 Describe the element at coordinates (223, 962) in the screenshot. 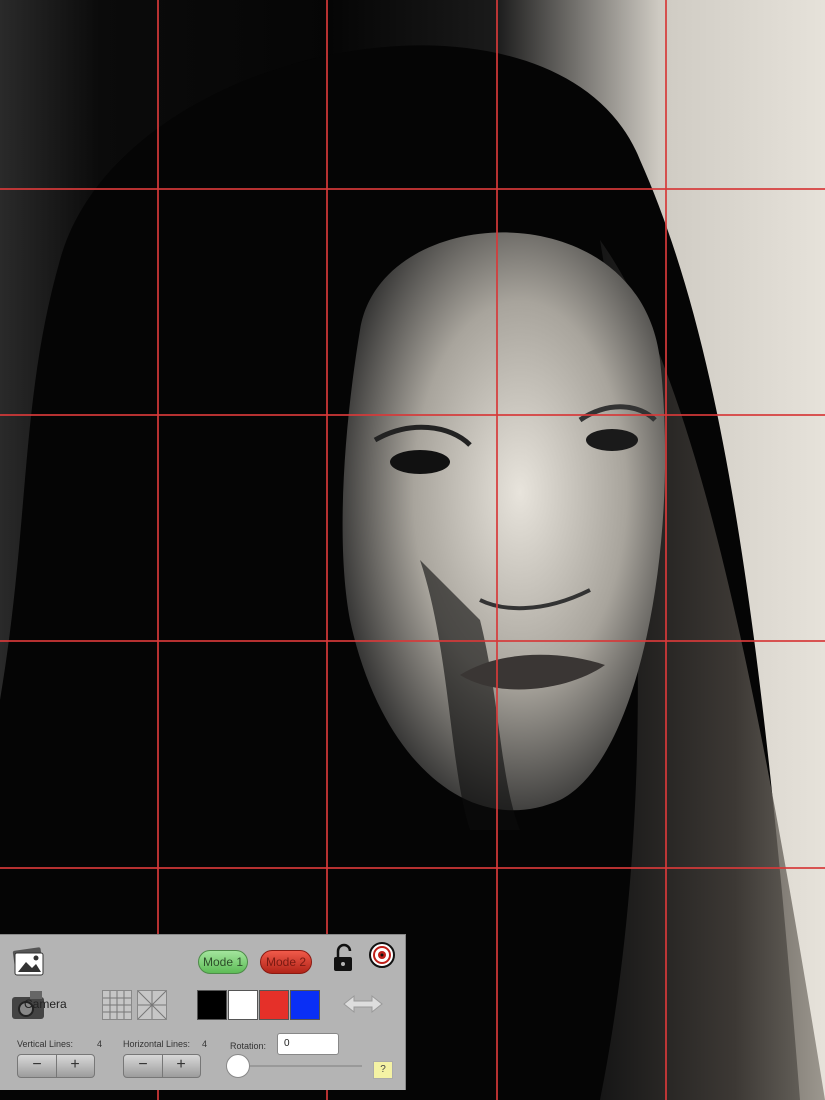

I see `mode-1-button: Mode 1` at that location.